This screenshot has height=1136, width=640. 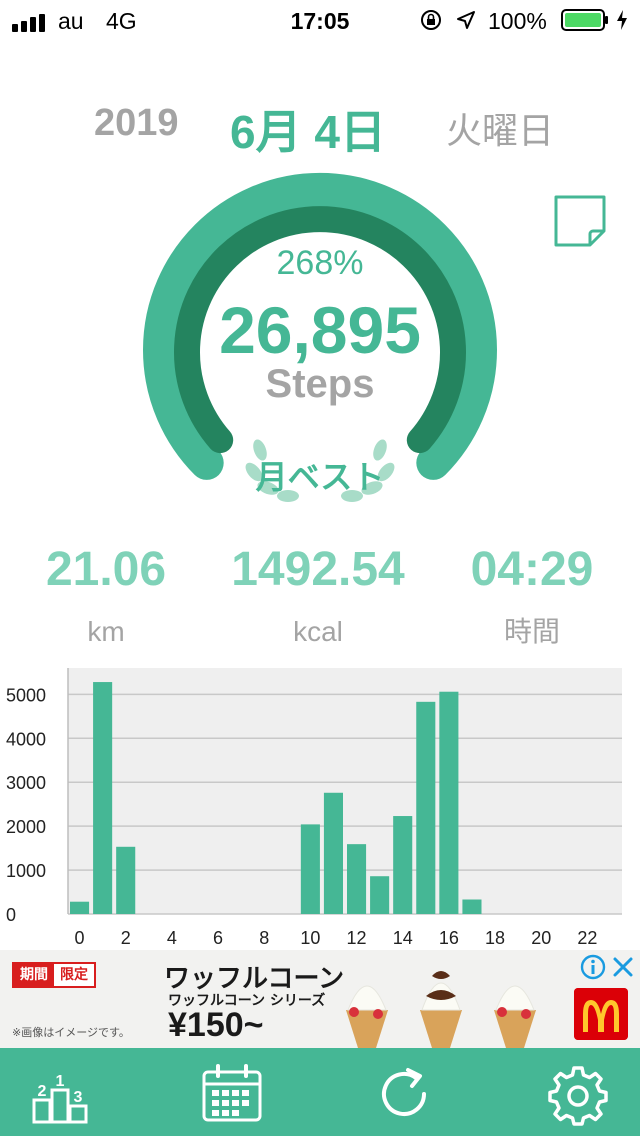 What do you see at coordinates (34, 975) in the screenshot?
I see `ad-badge-period: 期間` at bounding box center [34, 975].